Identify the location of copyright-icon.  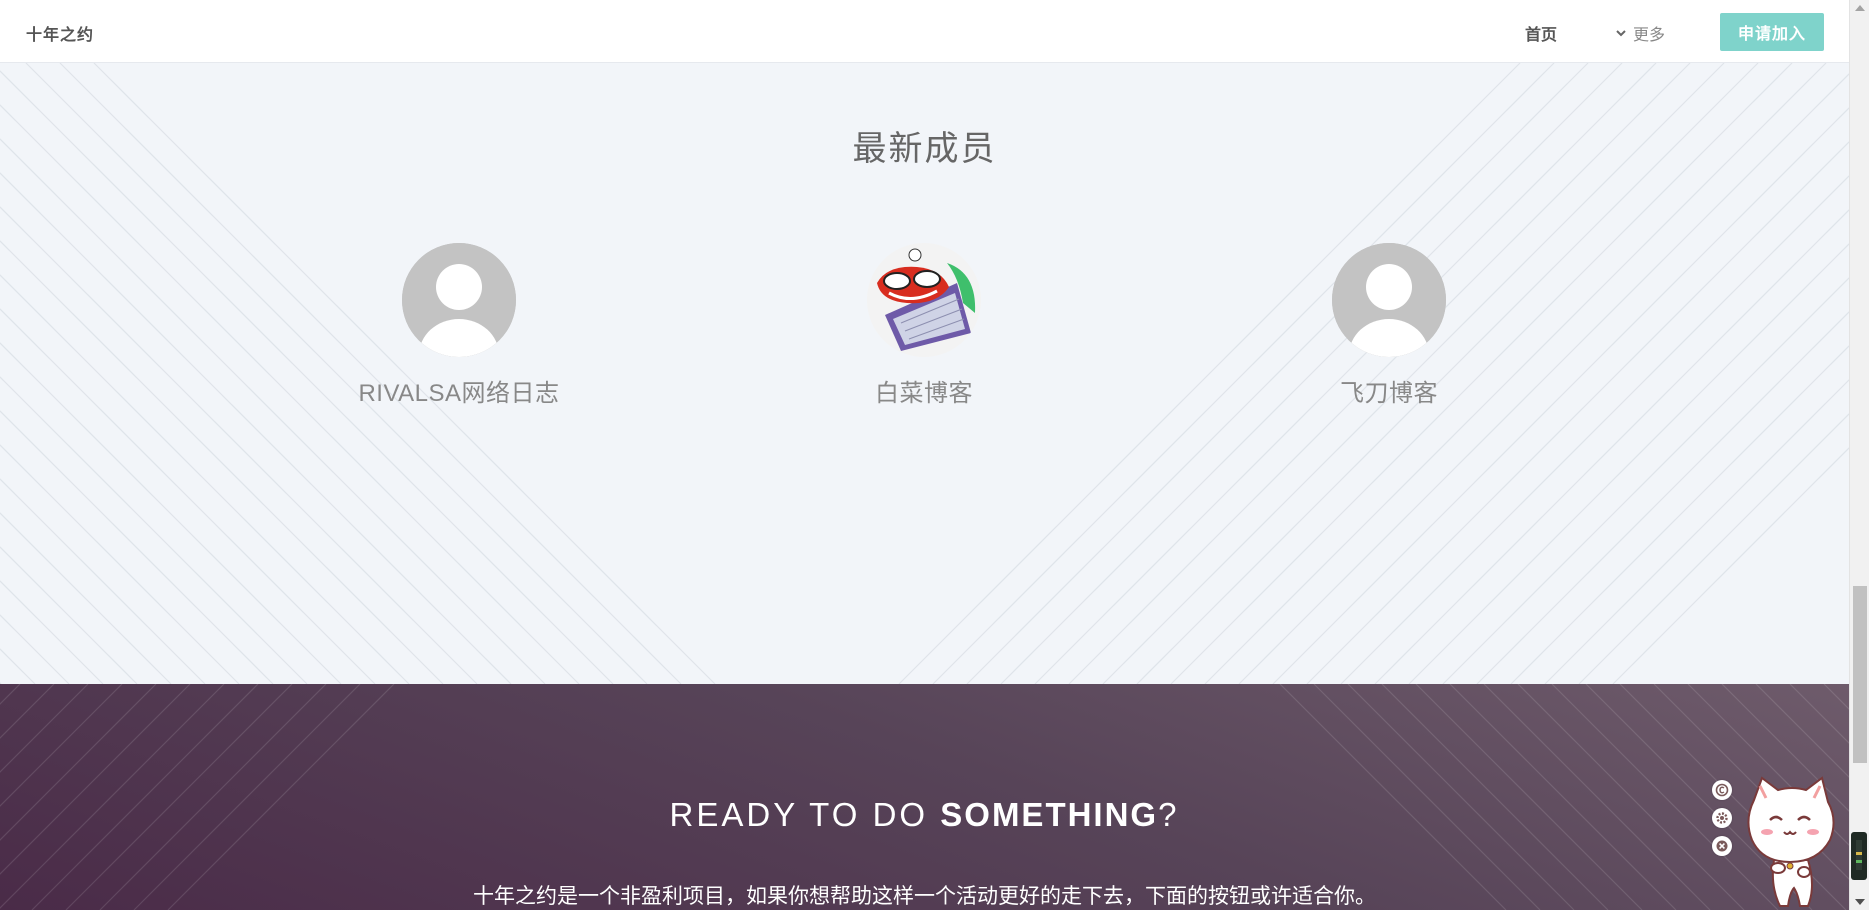
(1722, 790).